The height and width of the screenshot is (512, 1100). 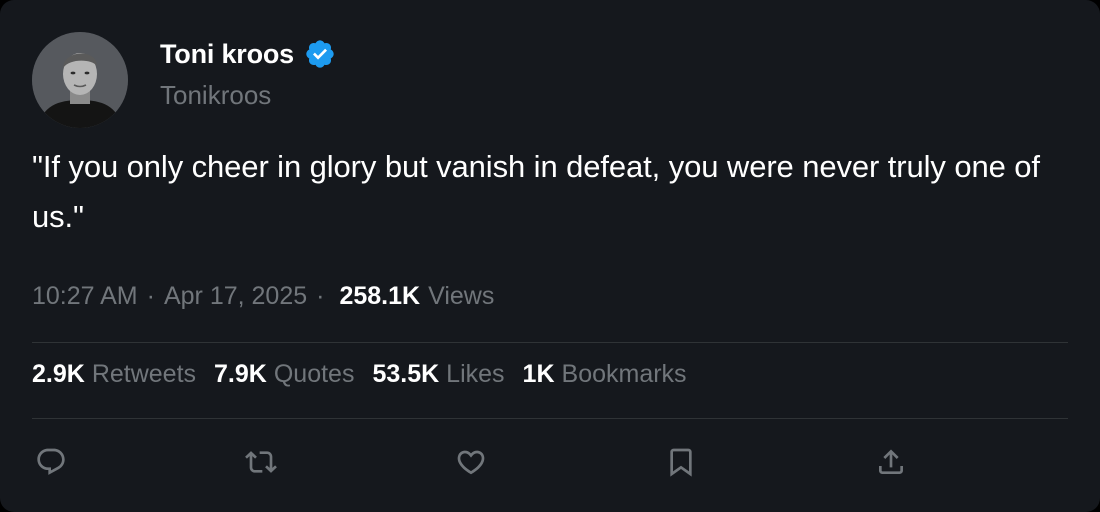 I want to click on verified-badge-icon, so click(x=320, y=54).